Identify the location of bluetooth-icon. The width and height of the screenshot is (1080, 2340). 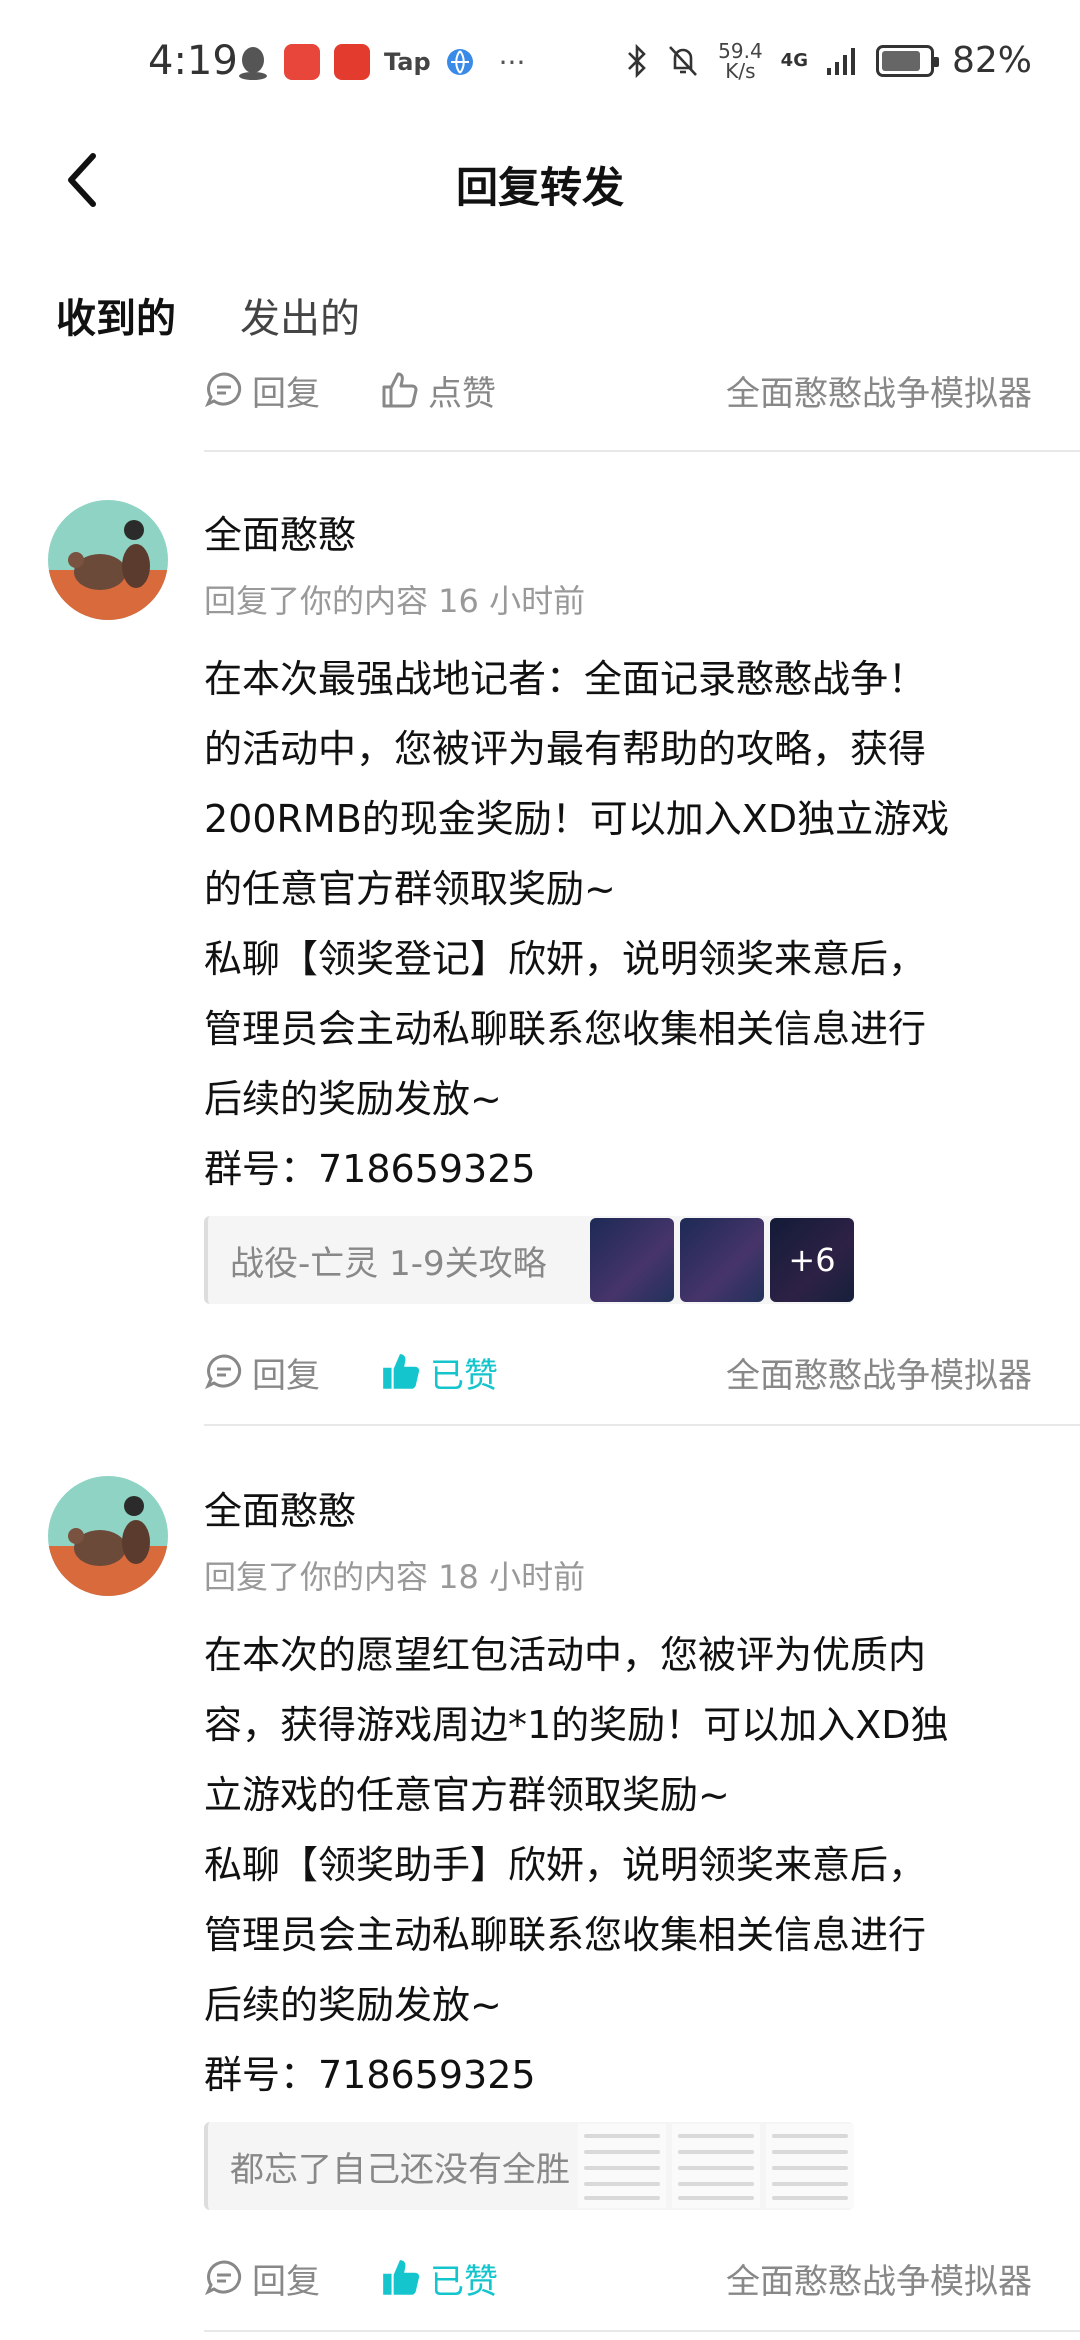
(637, 60).